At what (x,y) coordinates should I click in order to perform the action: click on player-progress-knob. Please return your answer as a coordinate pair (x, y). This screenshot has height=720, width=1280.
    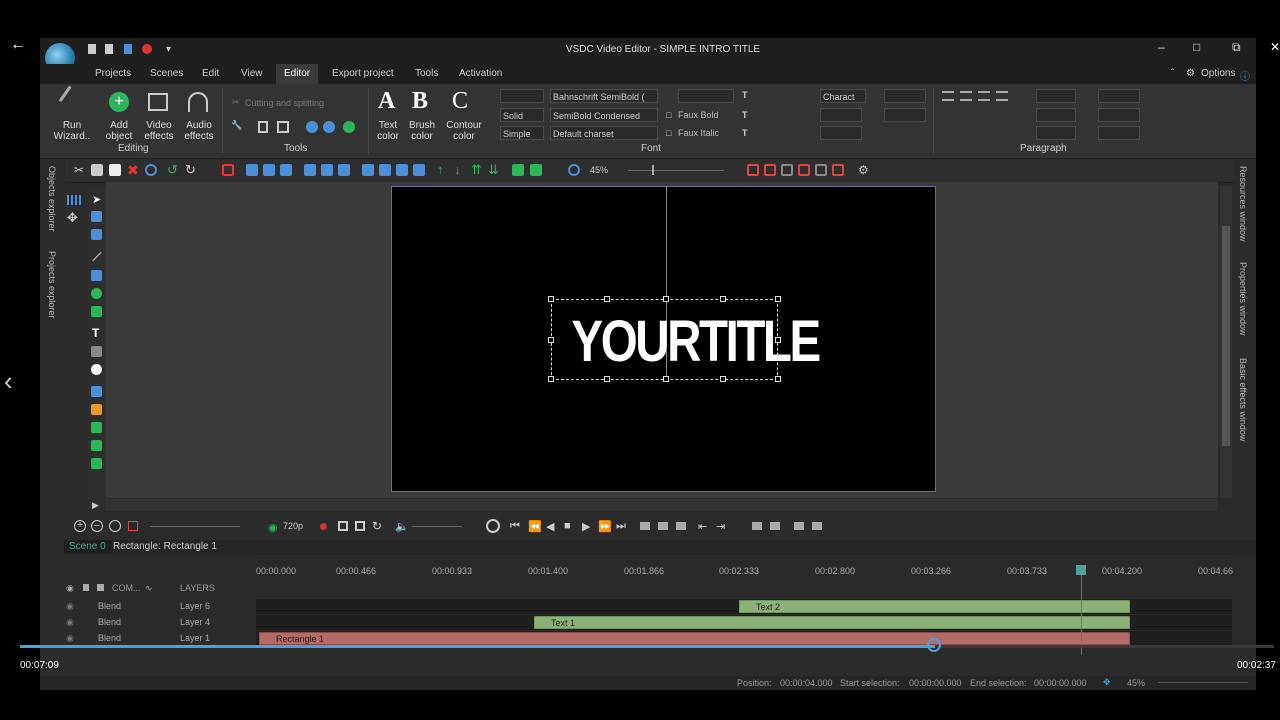
    Looking at the image, I should click on (934, 645).